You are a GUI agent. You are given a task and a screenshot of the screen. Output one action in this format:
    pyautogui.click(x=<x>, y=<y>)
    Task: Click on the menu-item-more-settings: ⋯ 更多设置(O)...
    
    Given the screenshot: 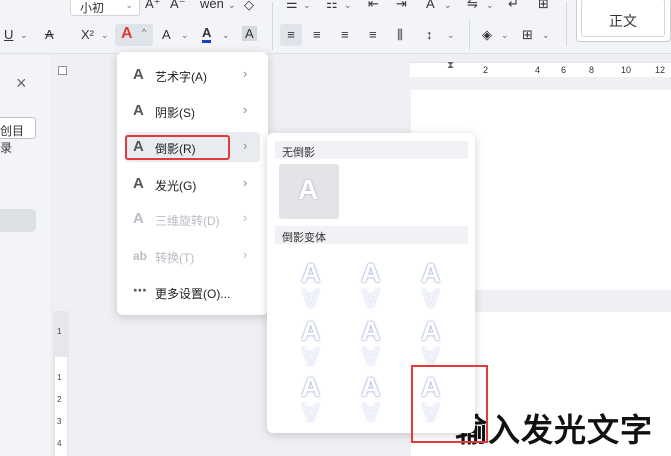 What is the action you would take?
    pyautogui.click(x=192, y=292)
    